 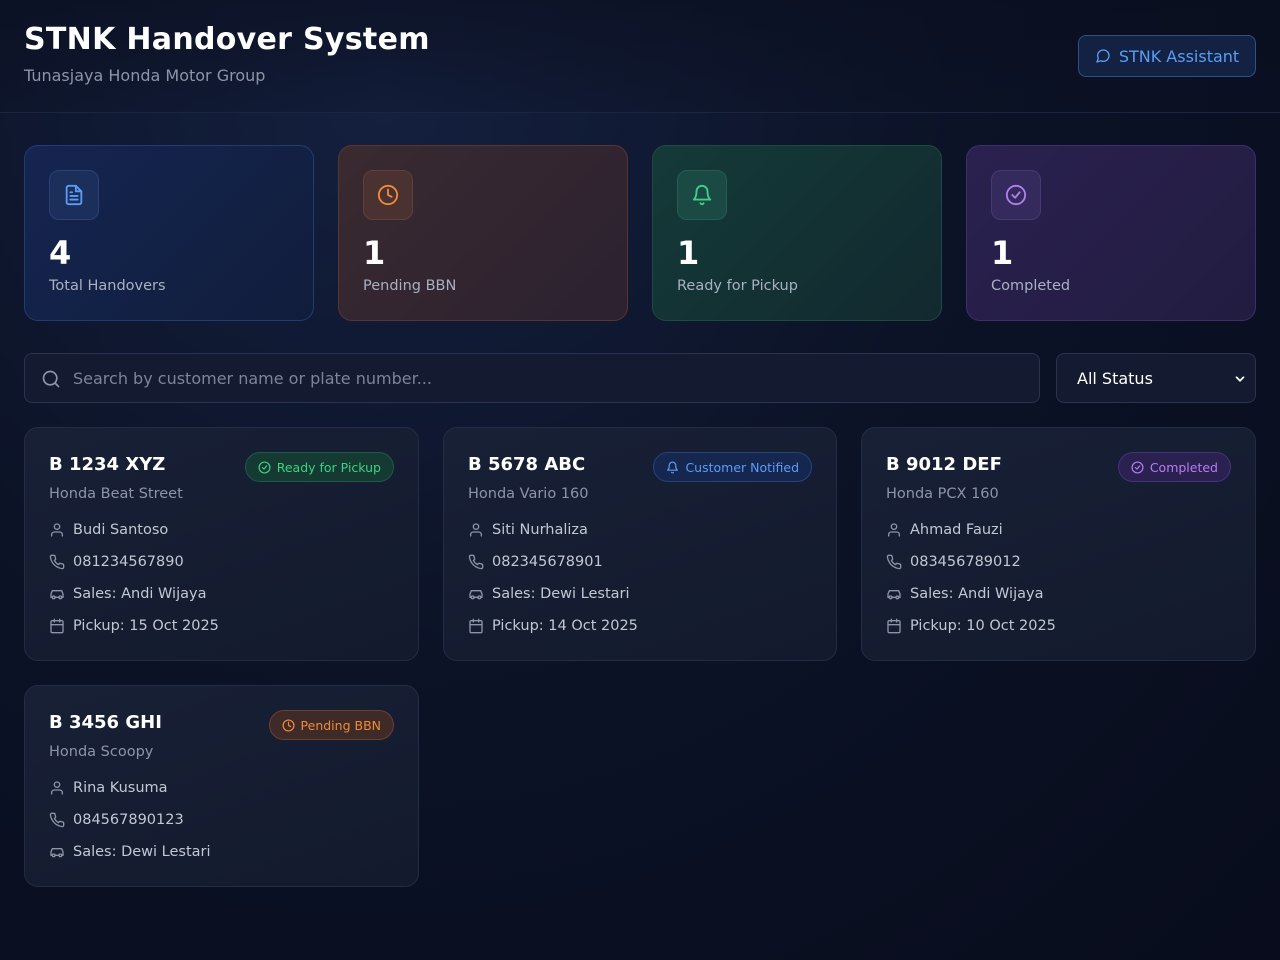 What do you see at coordinates (107, 464) in the screenshot?
I see `plate-number: B 1234 XYZ` at bounding box center [107, 464].